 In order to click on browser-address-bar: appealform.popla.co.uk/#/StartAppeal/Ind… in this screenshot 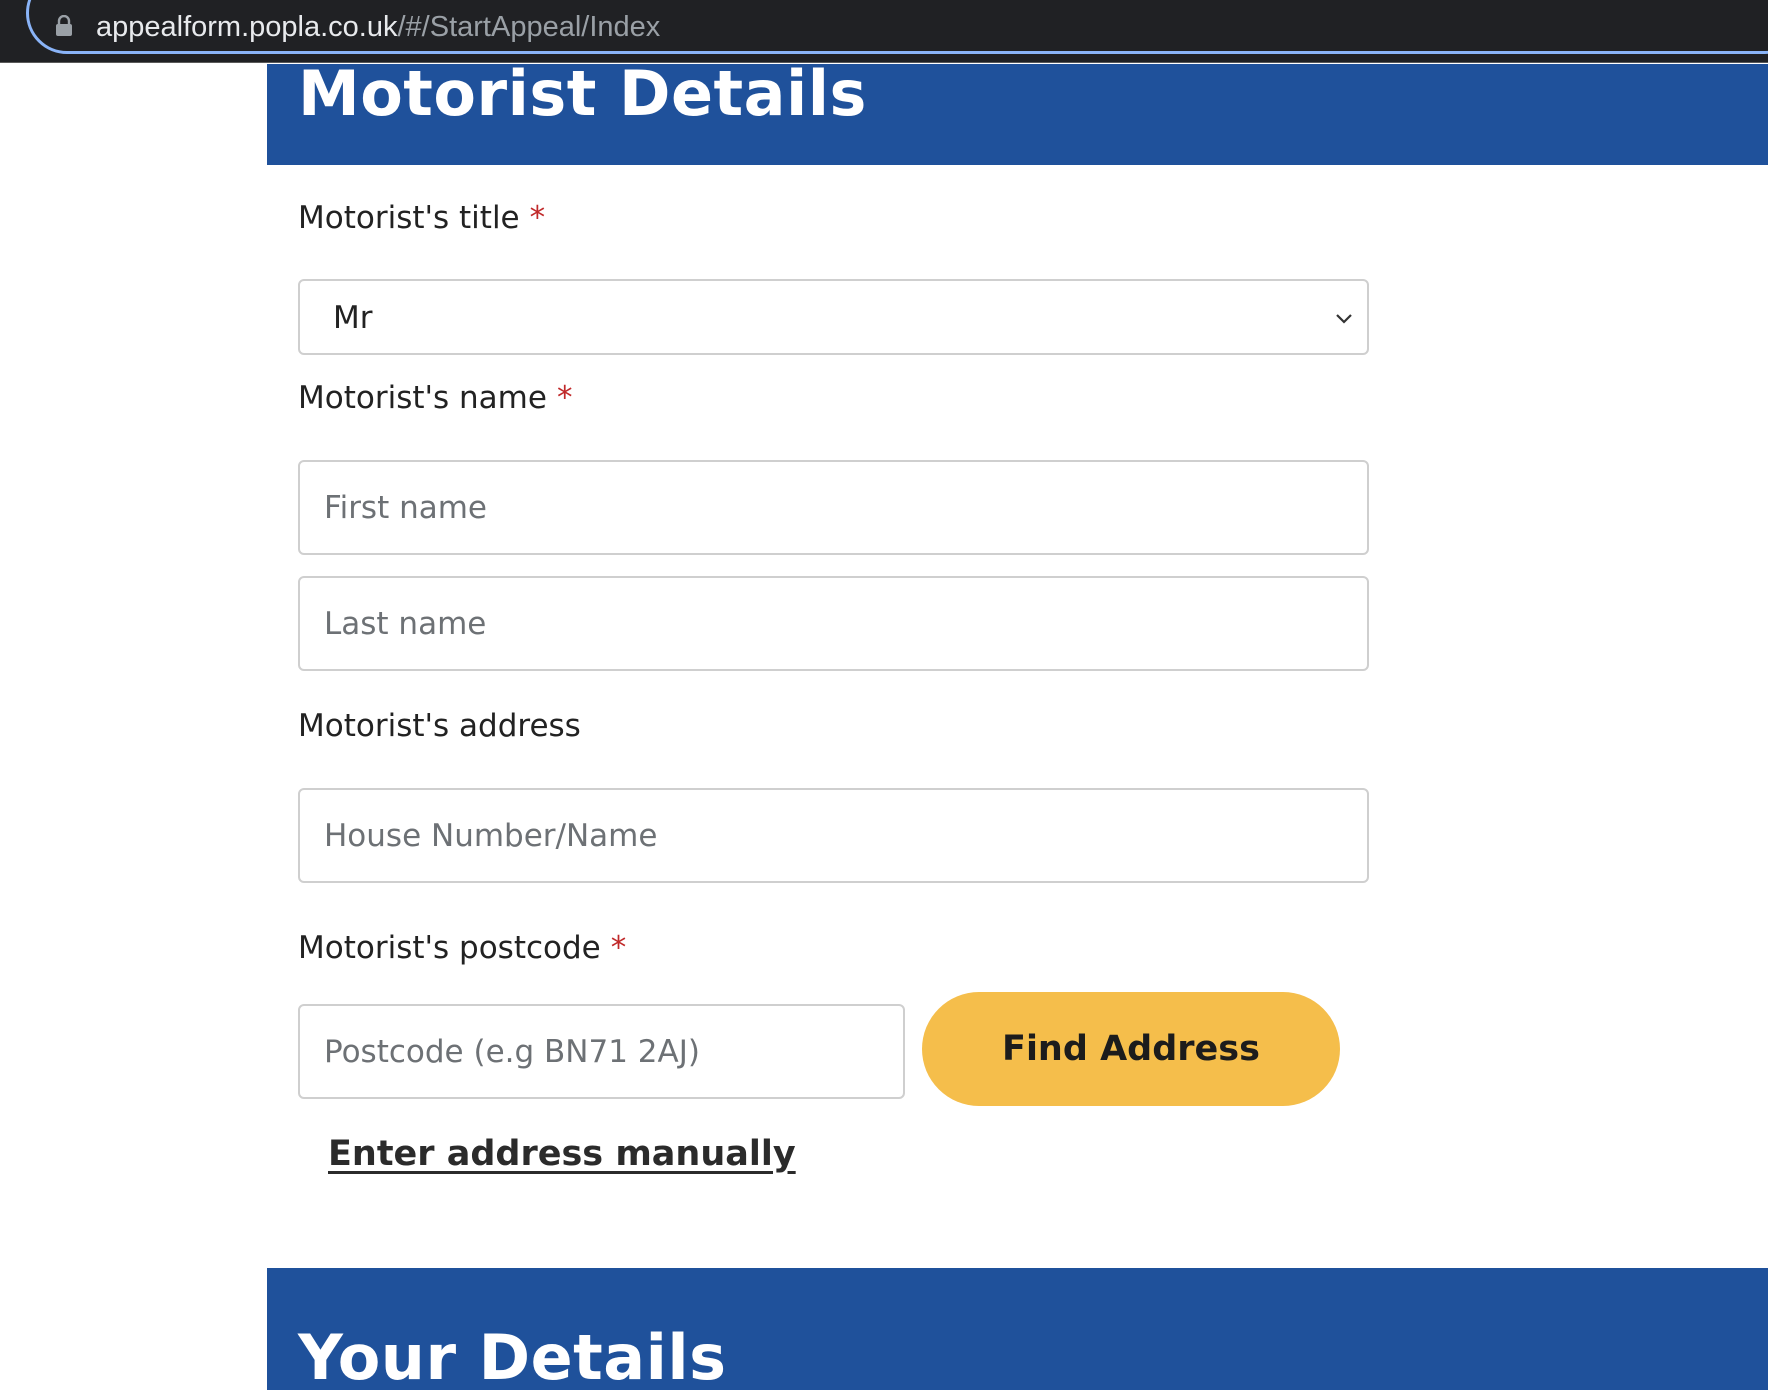, I will do `click(884, 31)`.